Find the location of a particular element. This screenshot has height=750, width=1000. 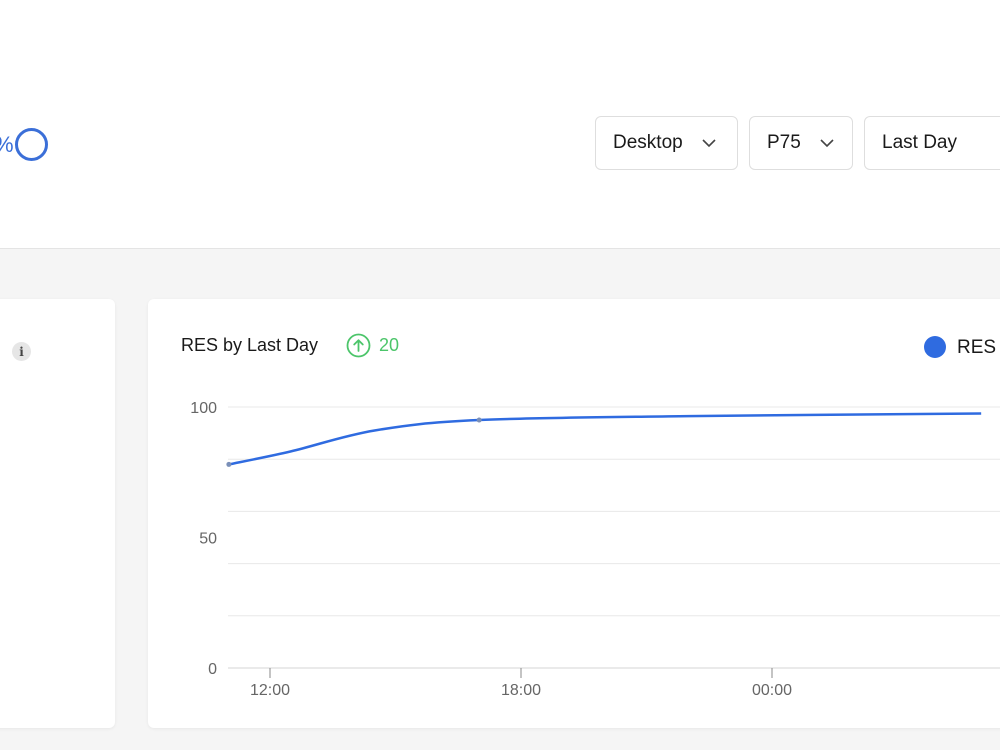

y-tick-label: 50 is located at coordinates (208, 539).